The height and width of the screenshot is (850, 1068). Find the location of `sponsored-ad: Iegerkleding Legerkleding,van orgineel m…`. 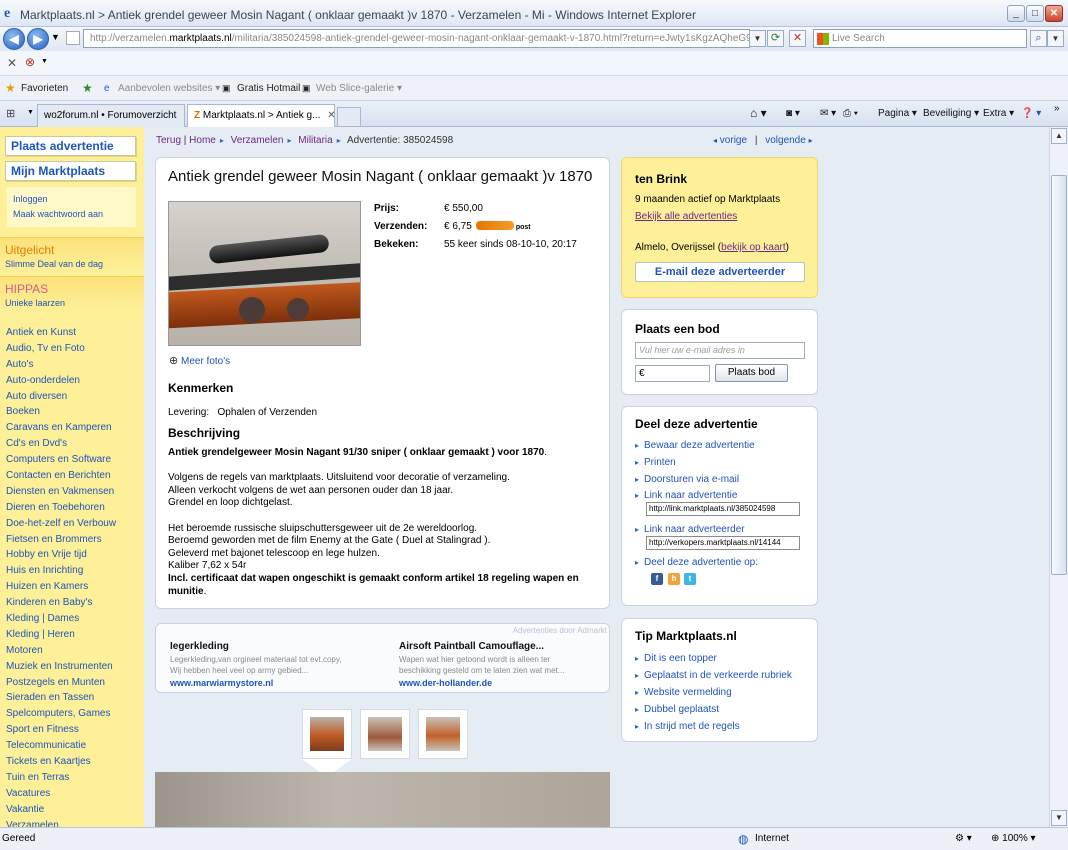

sponsored-ad: Iegerkleding Legerkleding,van orgineel m… is located at coordinates (277, 665).